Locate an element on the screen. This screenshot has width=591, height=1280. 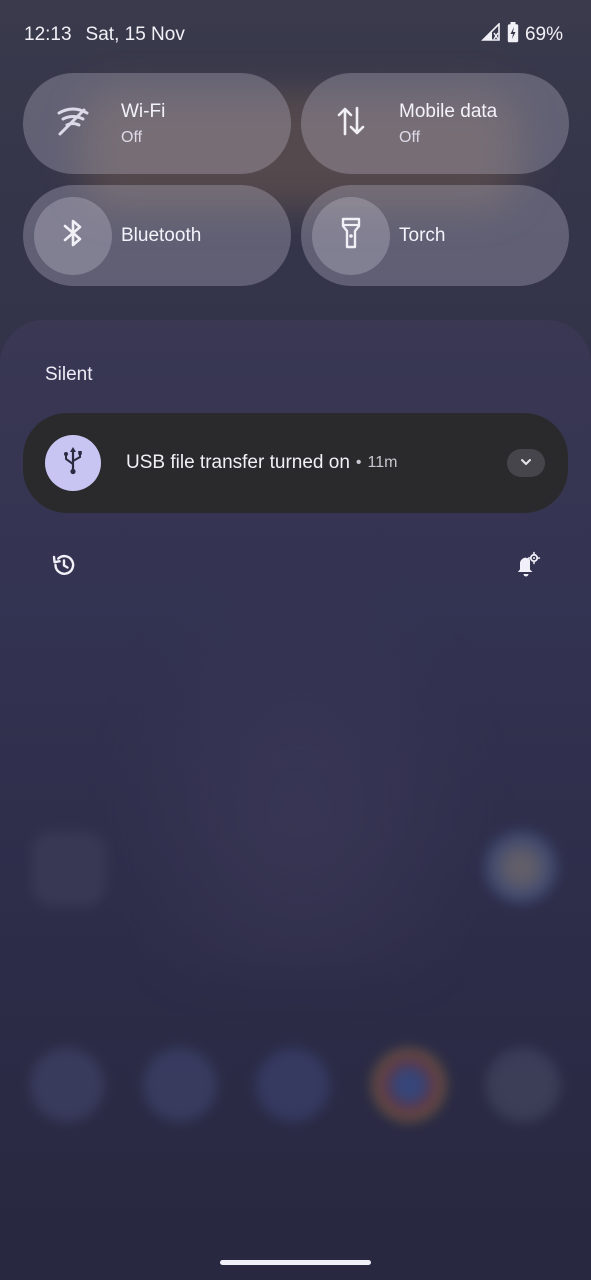
torch-icon is located at coordinates (351, 235).